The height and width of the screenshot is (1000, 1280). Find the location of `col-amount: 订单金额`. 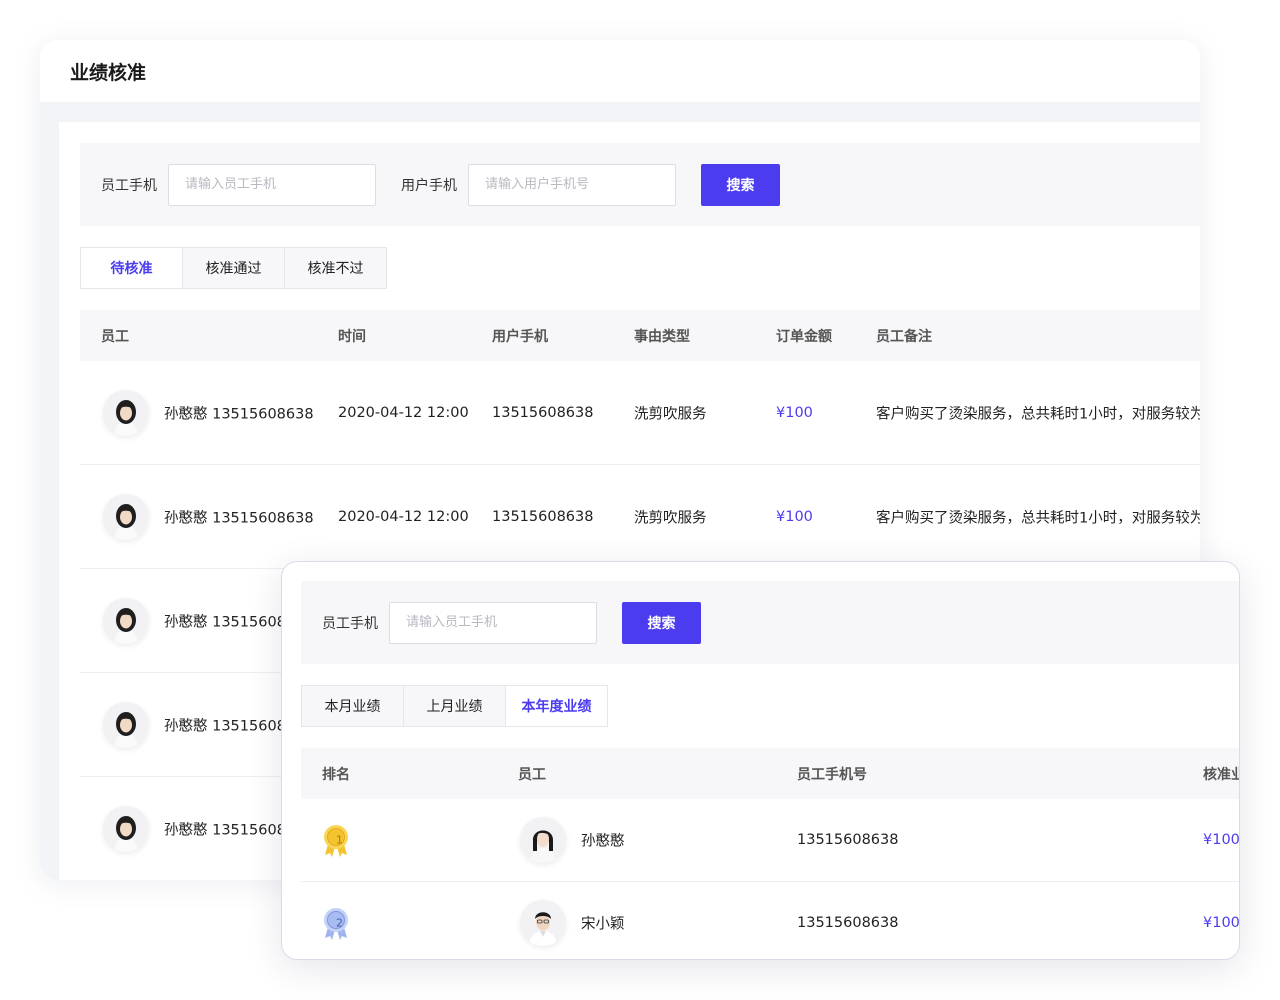

col-amount: 订单金额 is located at coordinates (804, 336).